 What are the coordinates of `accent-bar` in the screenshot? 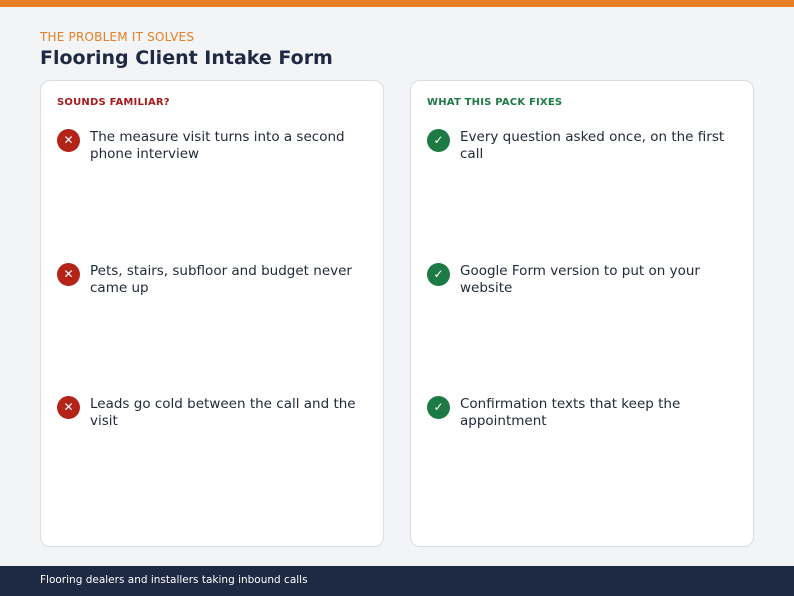 It's located at (397, 3).